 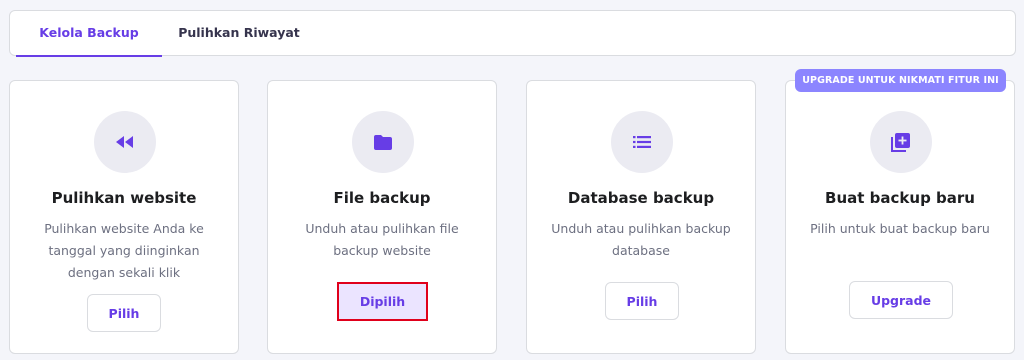 I want to click on tab-pulihkan-riwayat: Pulihkan Riwayat, so click(x=239, y=33).